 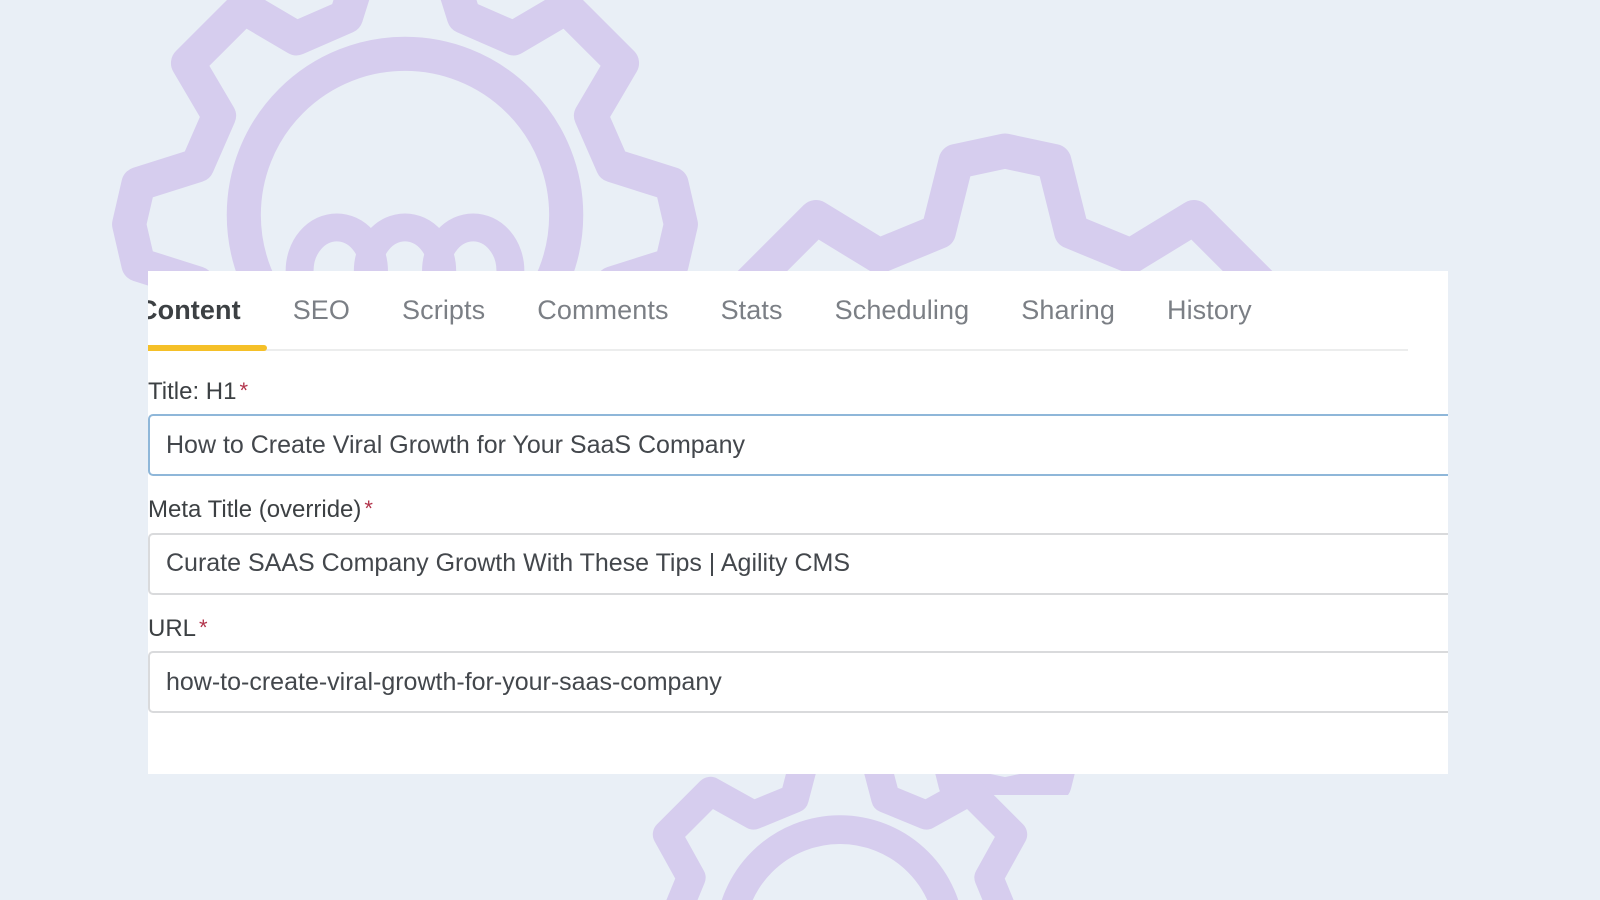 I want to click on field-url: URL *, so click(x=798, y=664).